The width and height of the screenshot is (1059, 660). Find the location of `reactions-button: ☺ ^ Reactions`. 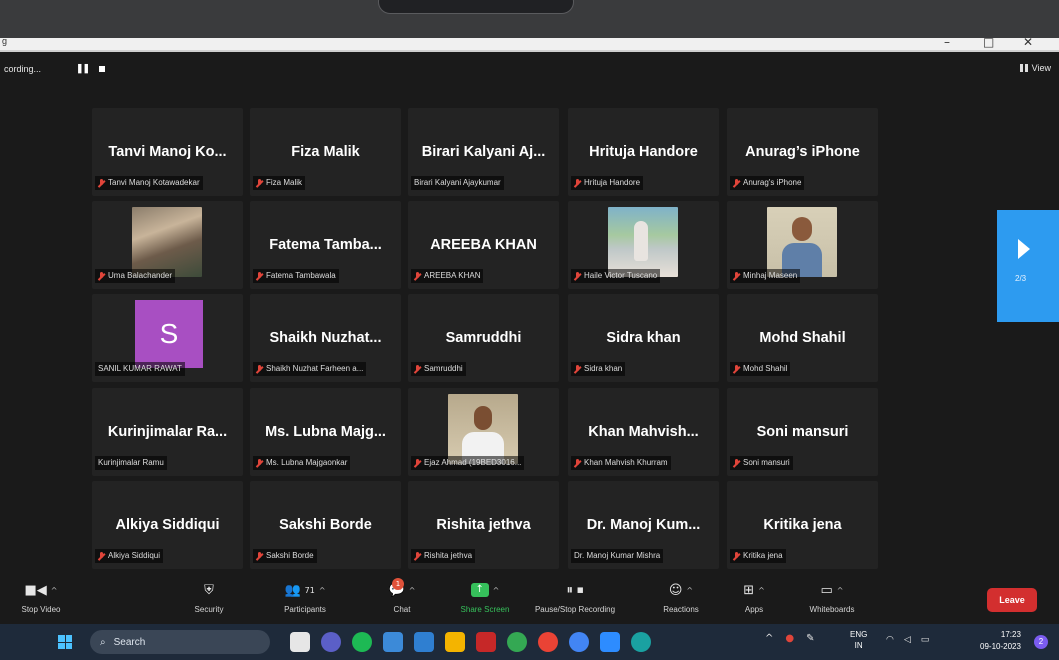

reactions-button: ☺ ^ Reactions is located at coordinates (681, 597).